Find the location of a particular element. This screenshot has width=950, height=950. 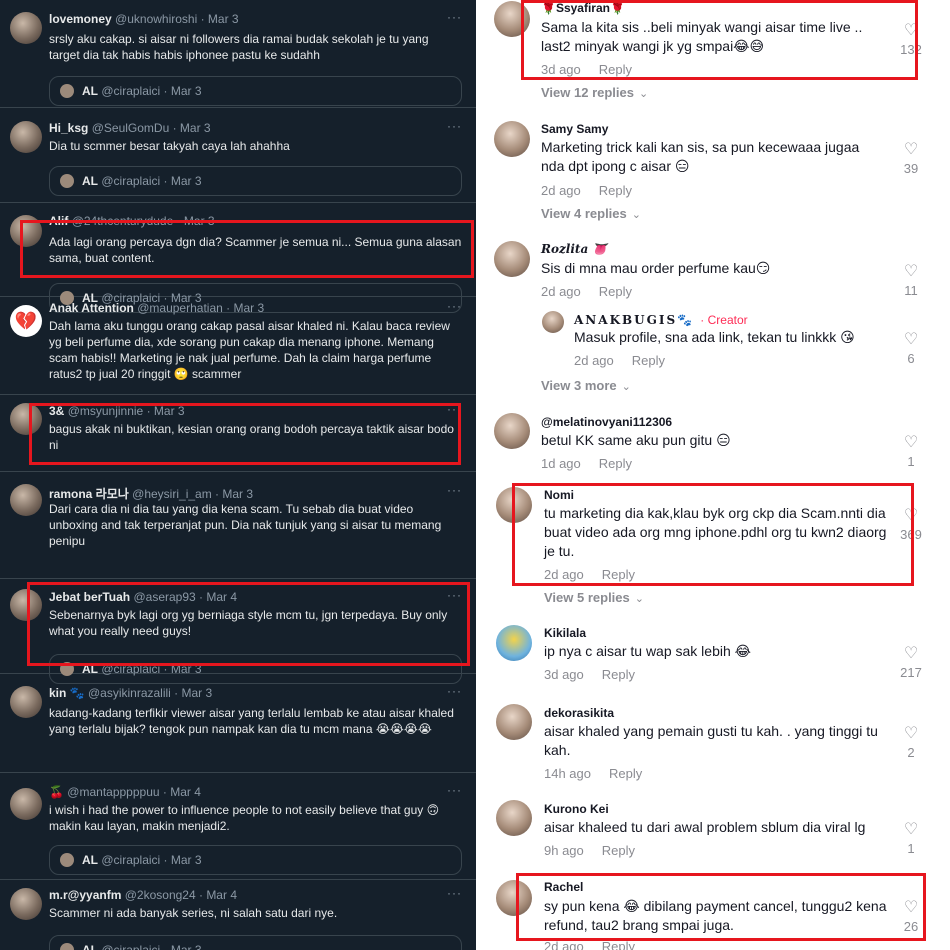

like-button: ♡ 39 is located at coordinates (911, 159).